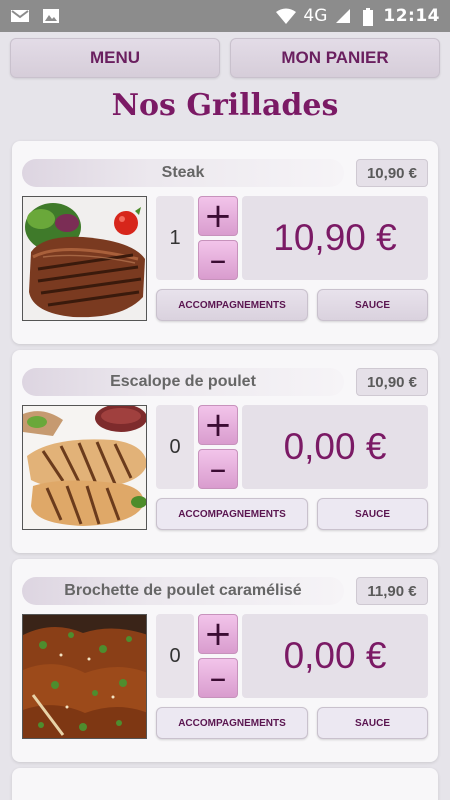 The height and width of the screenshot is (800, 450). What do you see at coordinates (315, 16) in the screenshot?
I see `network-type: 4G` at bounding box center [315, 16].